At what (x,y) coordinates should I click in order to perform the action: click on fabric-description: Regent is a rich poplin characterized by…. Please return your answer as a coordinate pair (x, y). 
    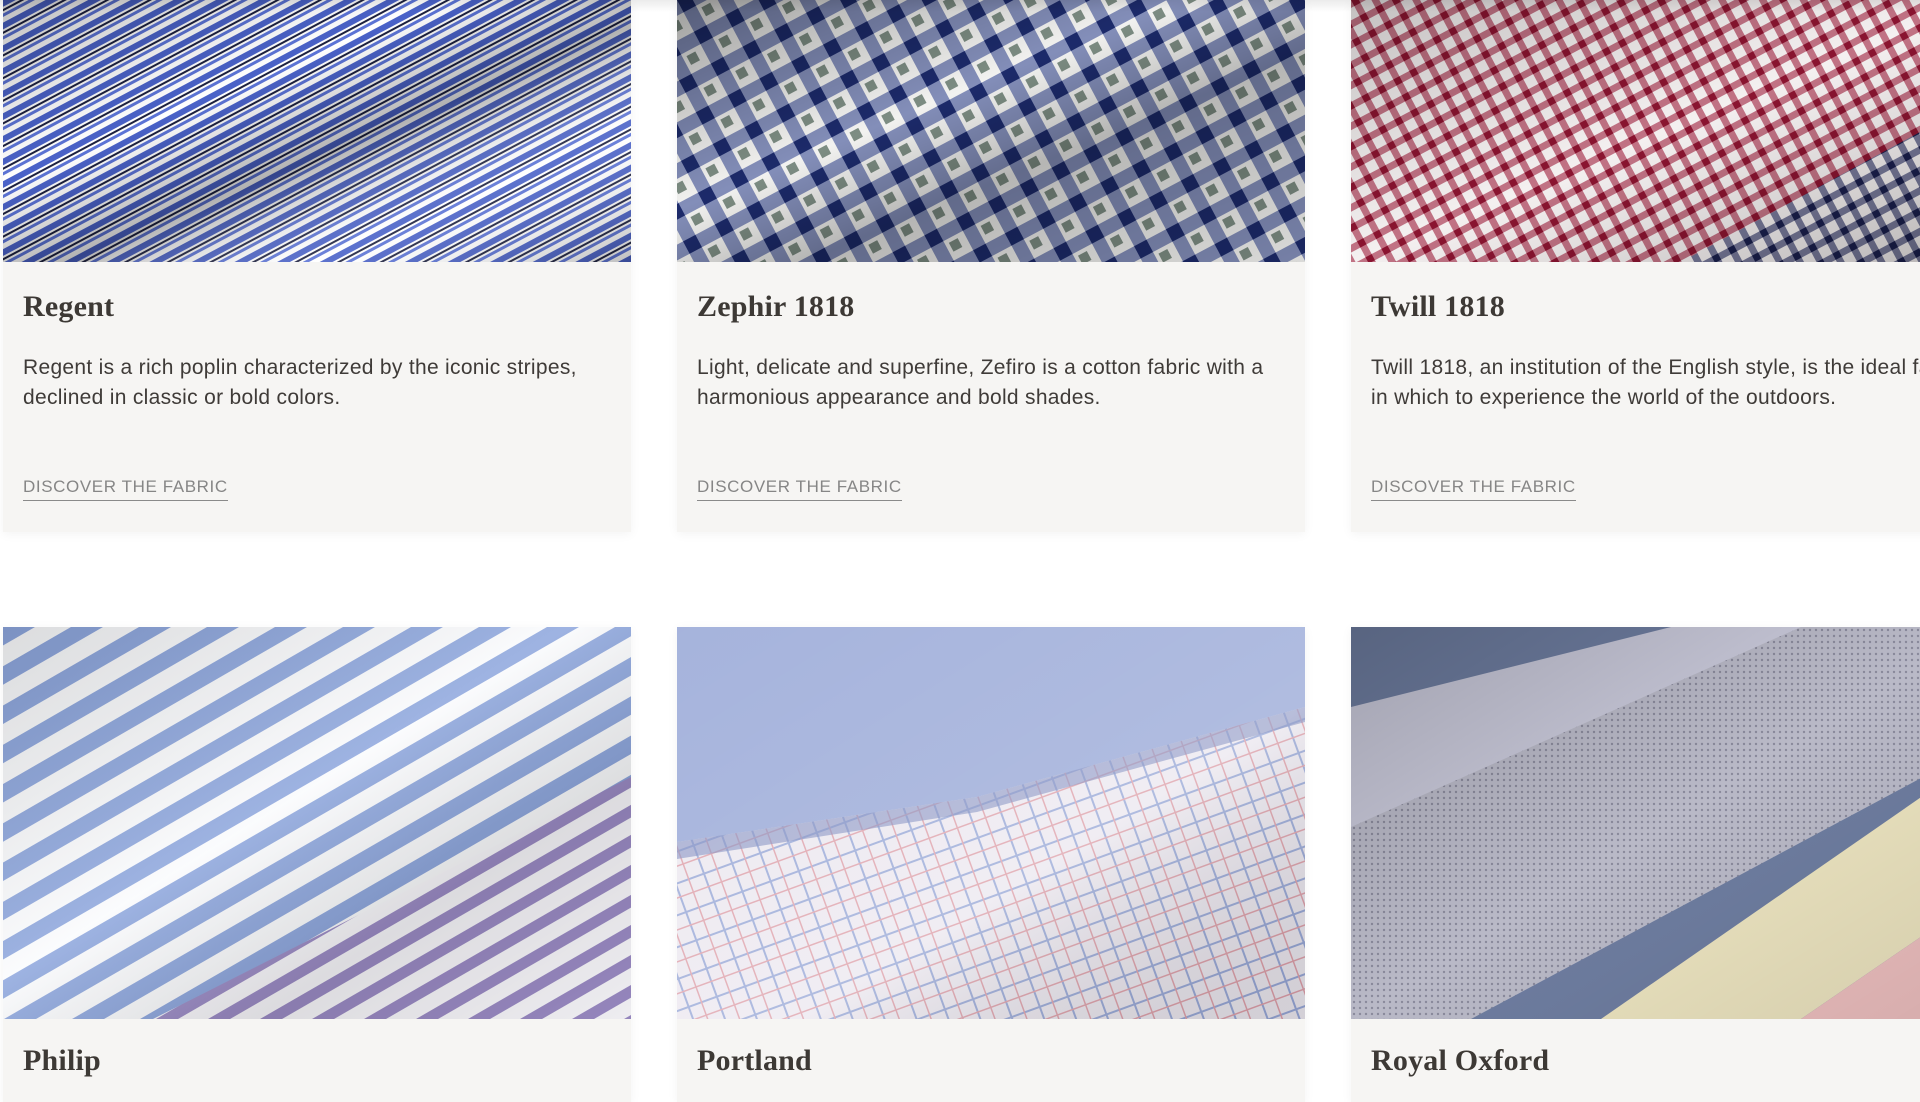
    Looking at the image, I should click on (300, 382).